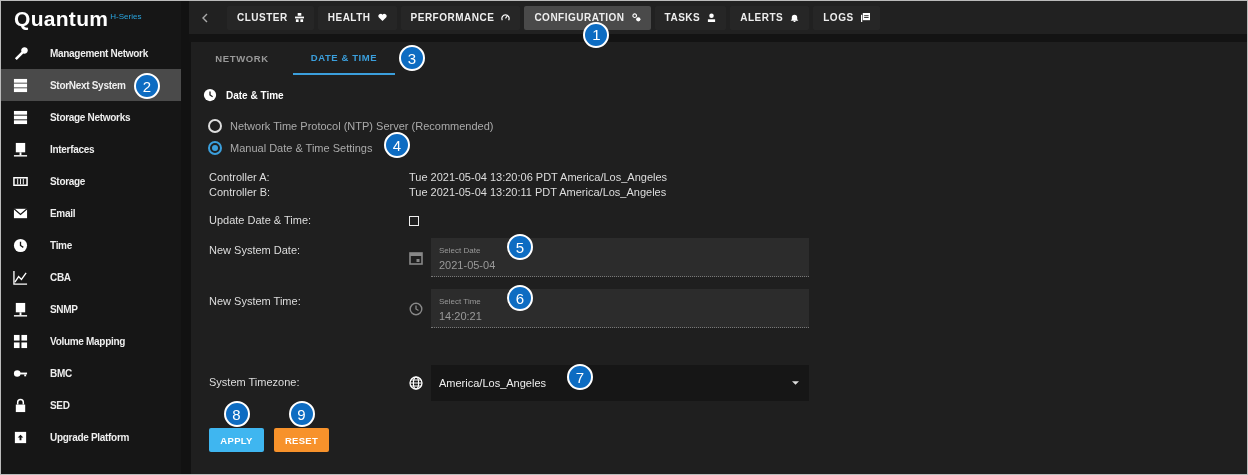 This screenshot has height=475, width=1248. Describe the element at coordinates (416, 257) in the screenshot. I see `calendar-icon` at that location.